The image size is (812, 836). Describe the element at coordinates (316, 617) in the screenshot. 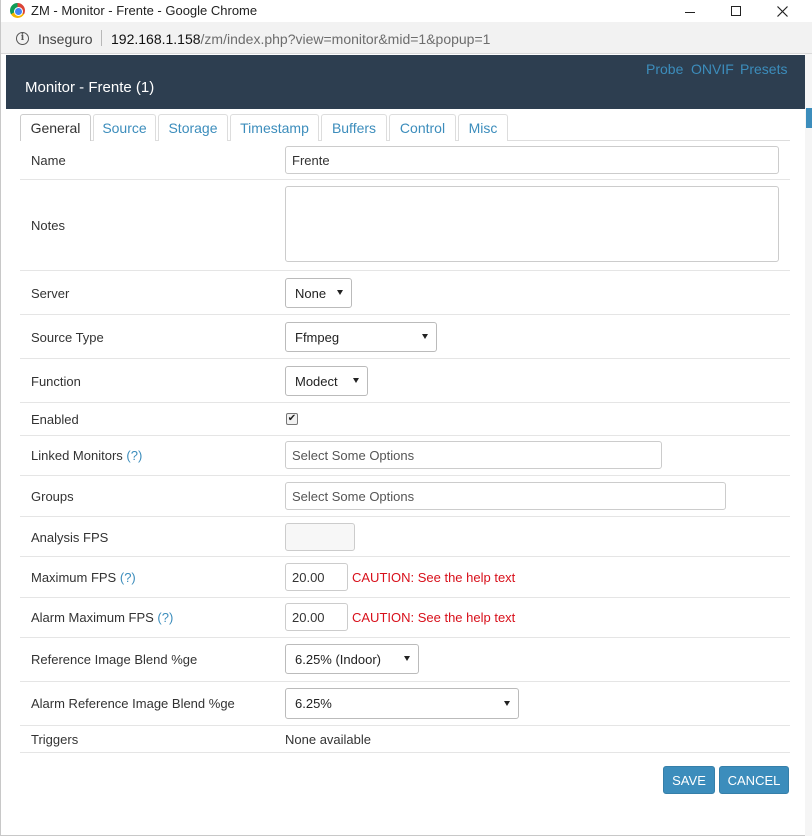

I see `alarm-max-fps-input: 20.00` at that location.